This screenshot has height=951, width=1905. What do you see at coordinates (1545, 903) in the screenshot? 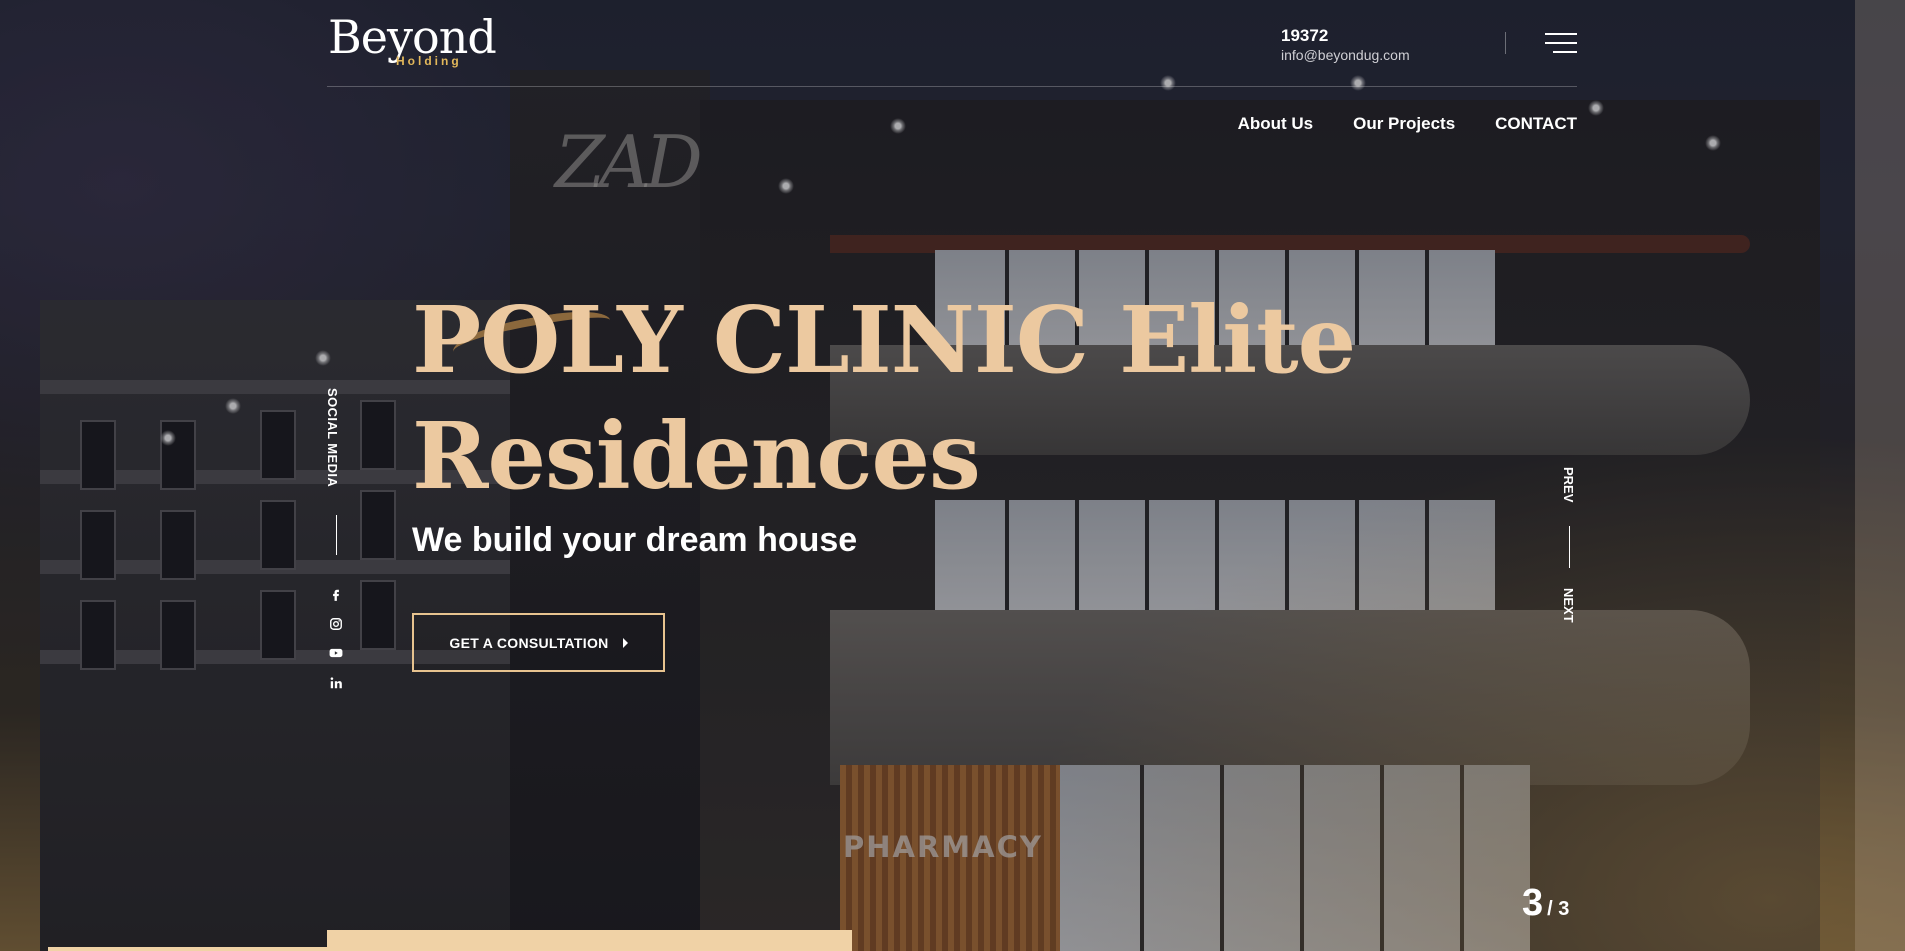
I see `slide-counter: 3 / 3` at bounding box center [1545, 903].